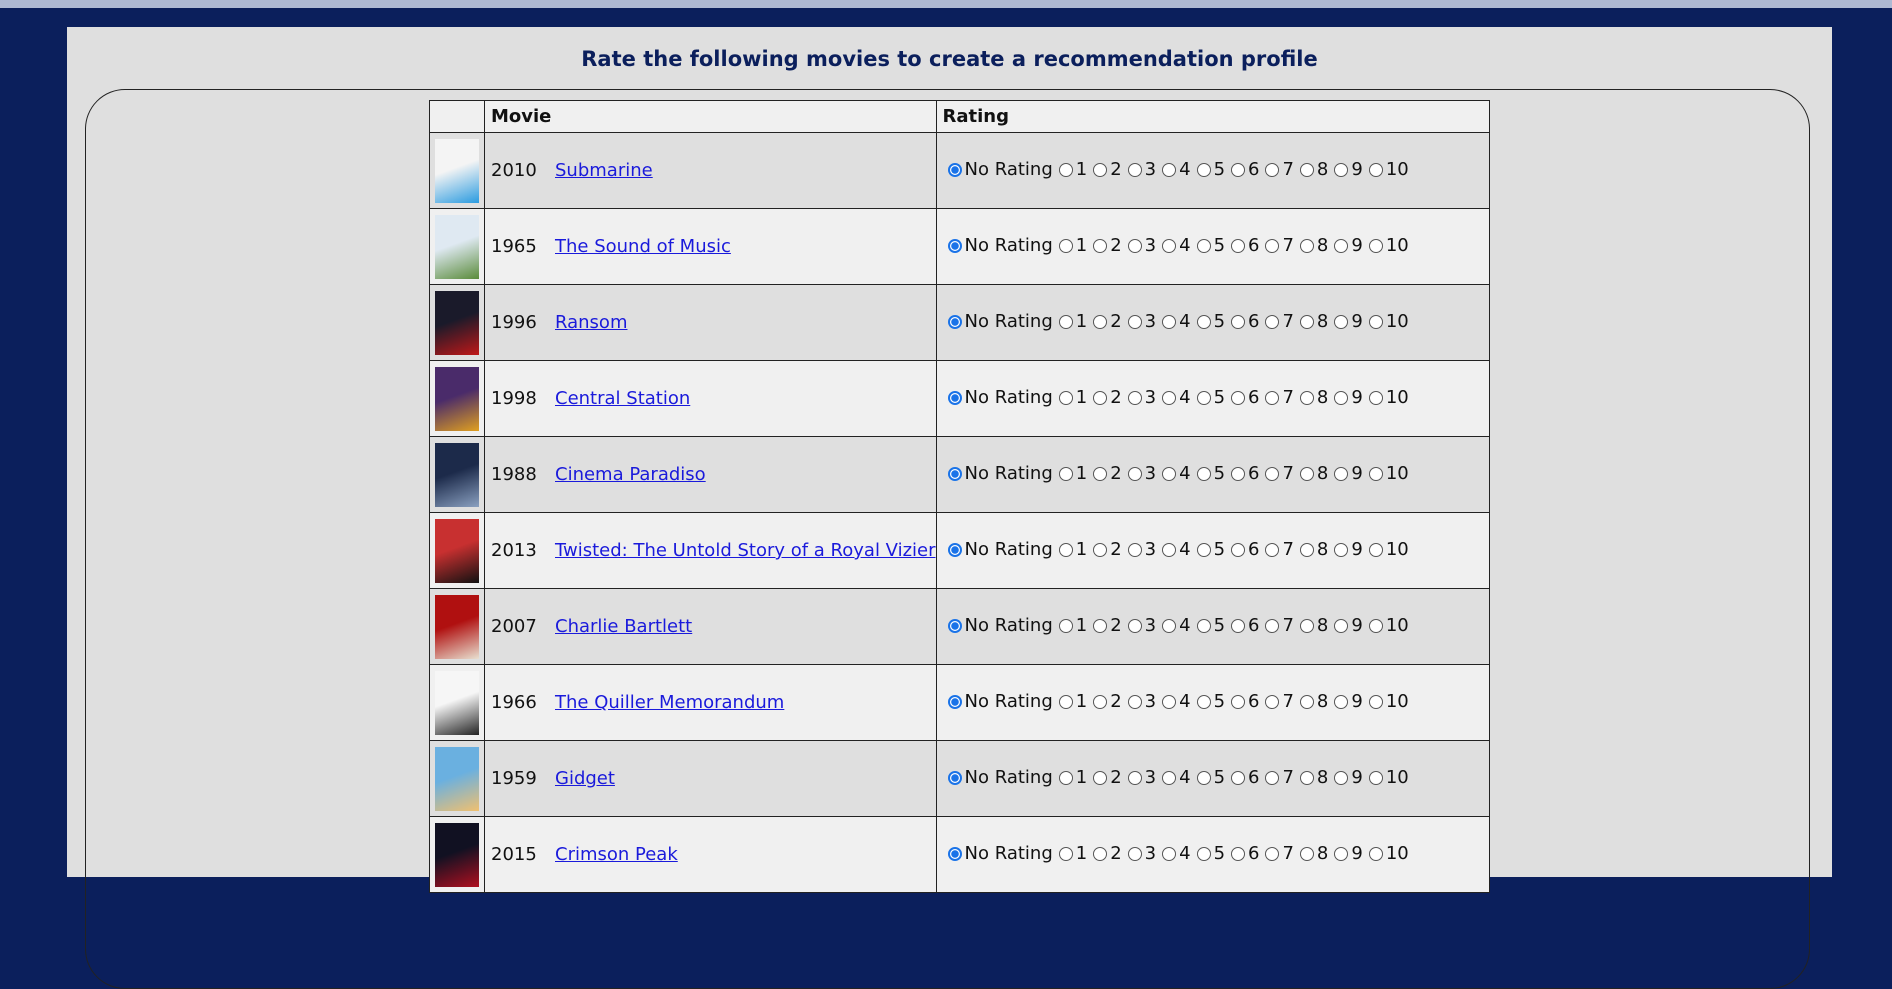 The image size is (1892, 989). I want to click on movie-title-link: Central Station, so click(622, 398).